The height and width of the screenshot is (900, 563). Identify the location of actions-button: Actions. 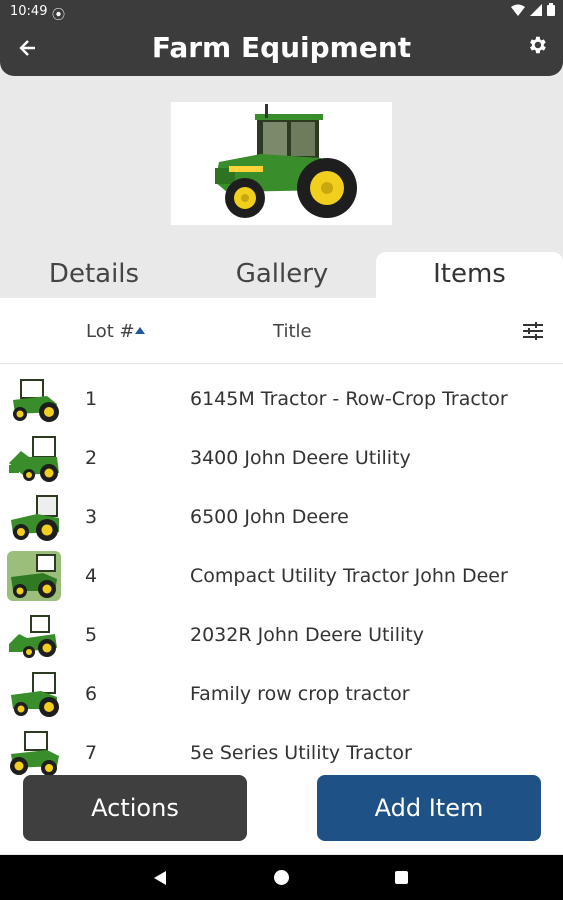
(135, 808).